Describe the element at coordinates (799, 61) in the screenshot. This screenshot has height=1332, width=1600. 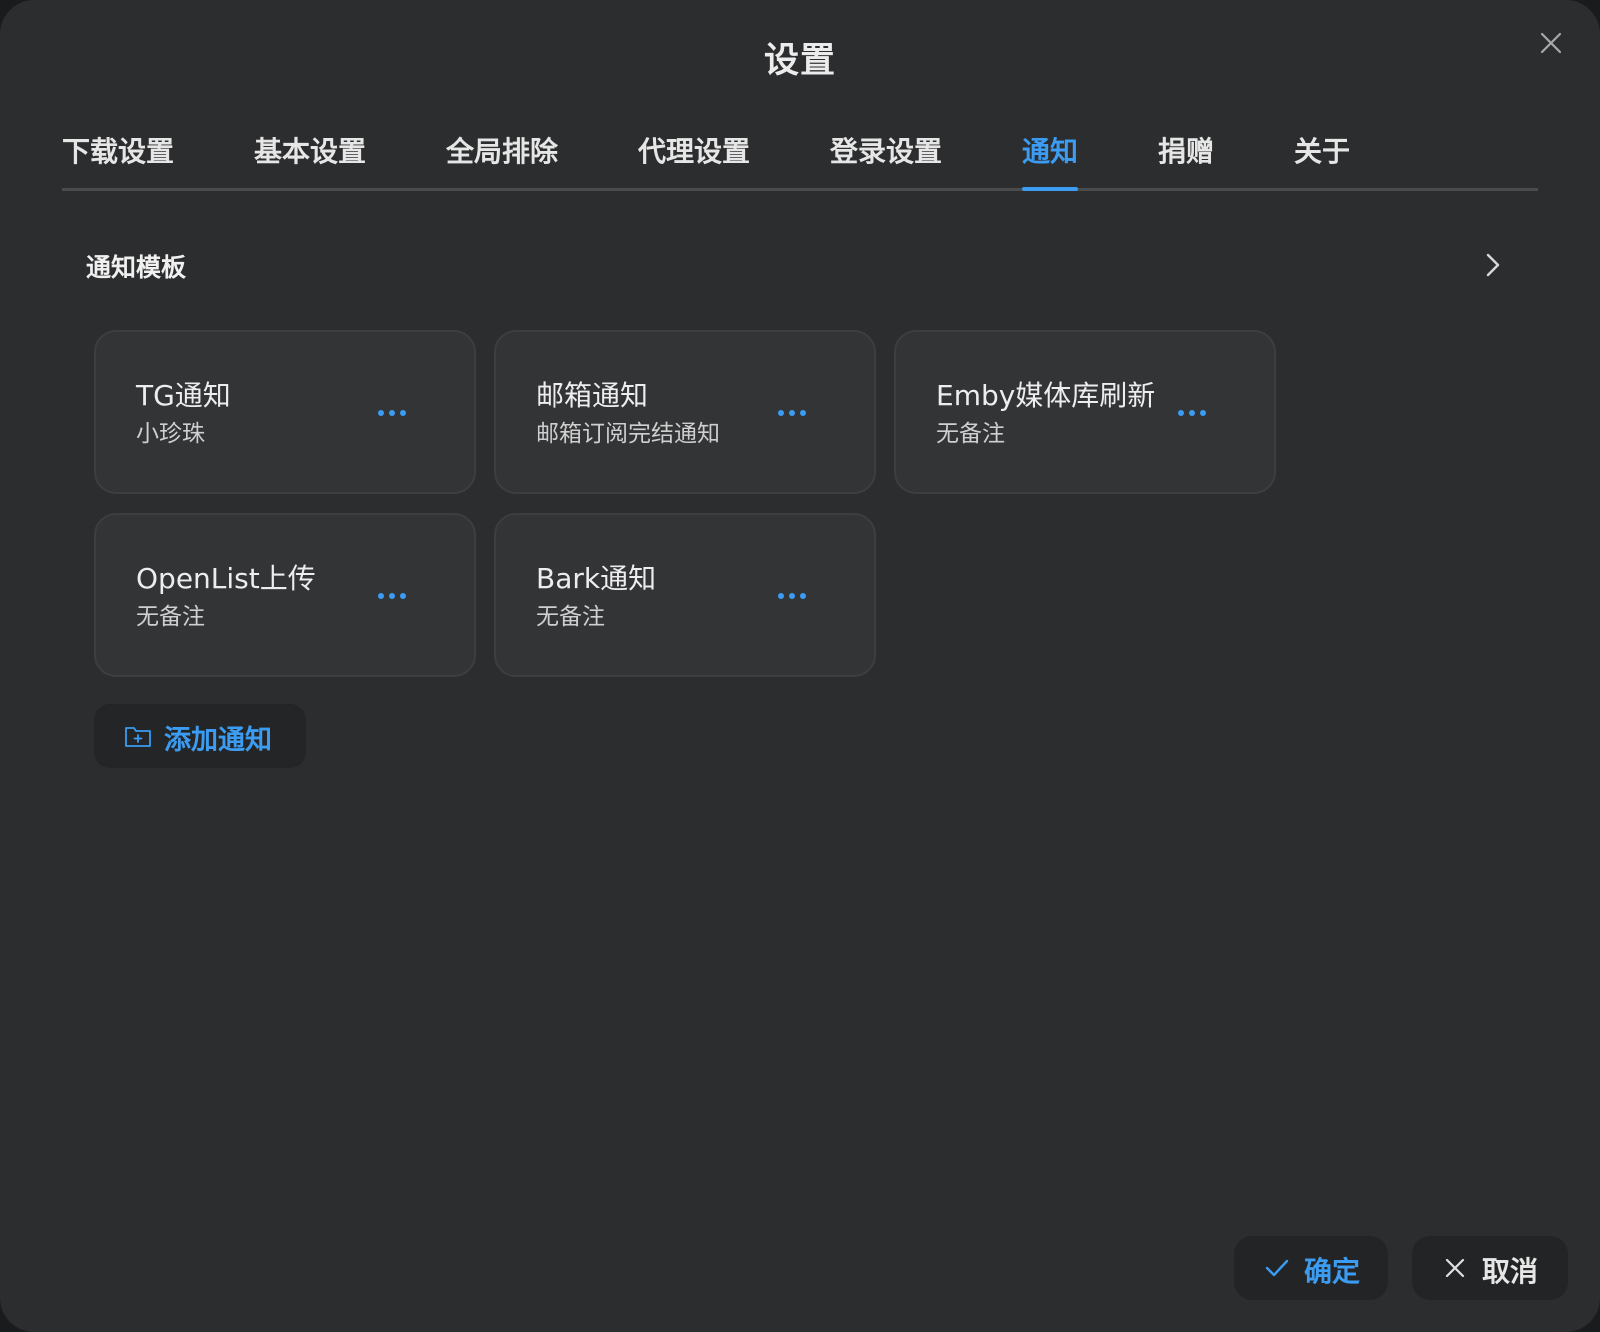
I see `dialog-title: 设置` at that location.